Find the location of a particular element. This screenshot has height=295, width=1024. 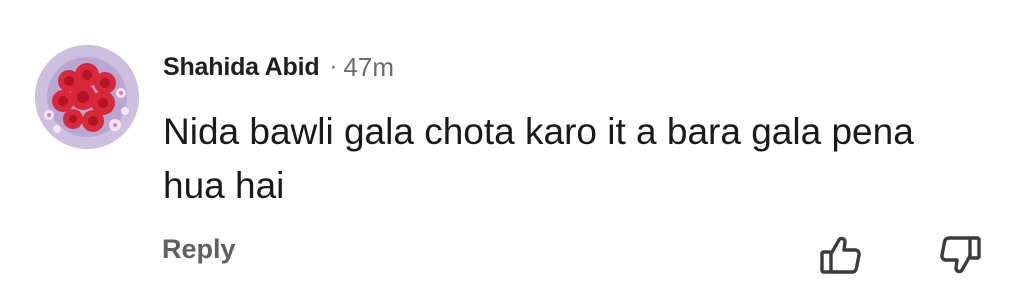

comment-timestamp: 47m is located at coordinates (368, 66).